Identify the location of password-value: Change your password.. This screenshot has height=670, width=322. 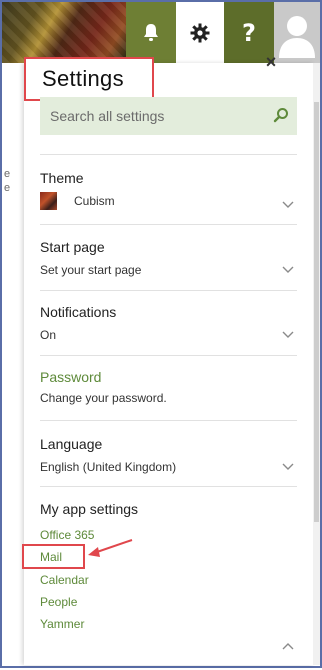
(103, 398).